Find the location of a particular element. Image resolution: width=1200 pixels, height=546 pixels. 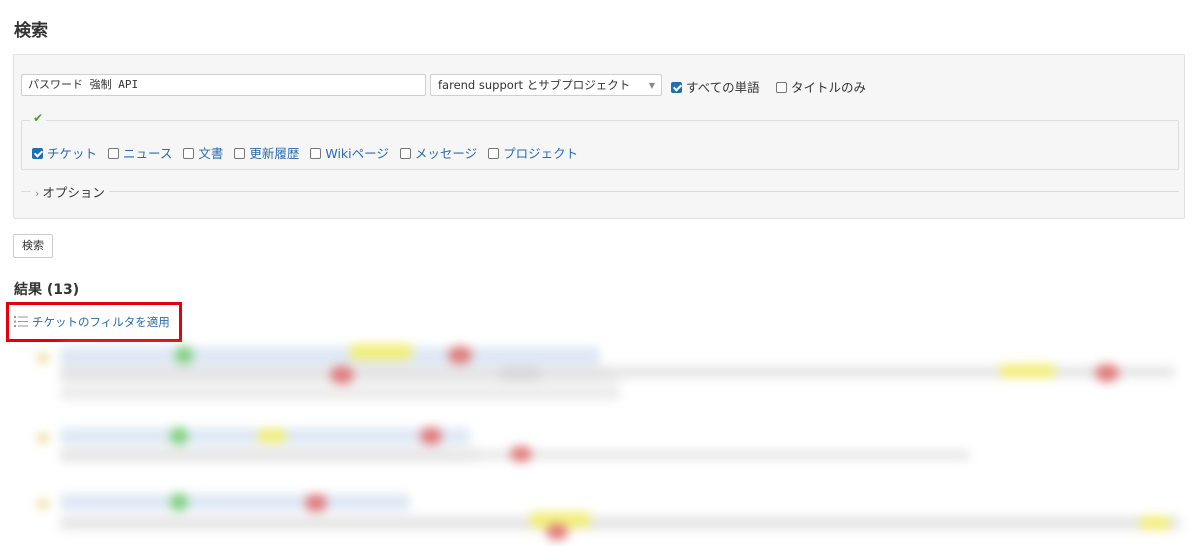

type-messages-checkbox is located at coordinates (405, 153).